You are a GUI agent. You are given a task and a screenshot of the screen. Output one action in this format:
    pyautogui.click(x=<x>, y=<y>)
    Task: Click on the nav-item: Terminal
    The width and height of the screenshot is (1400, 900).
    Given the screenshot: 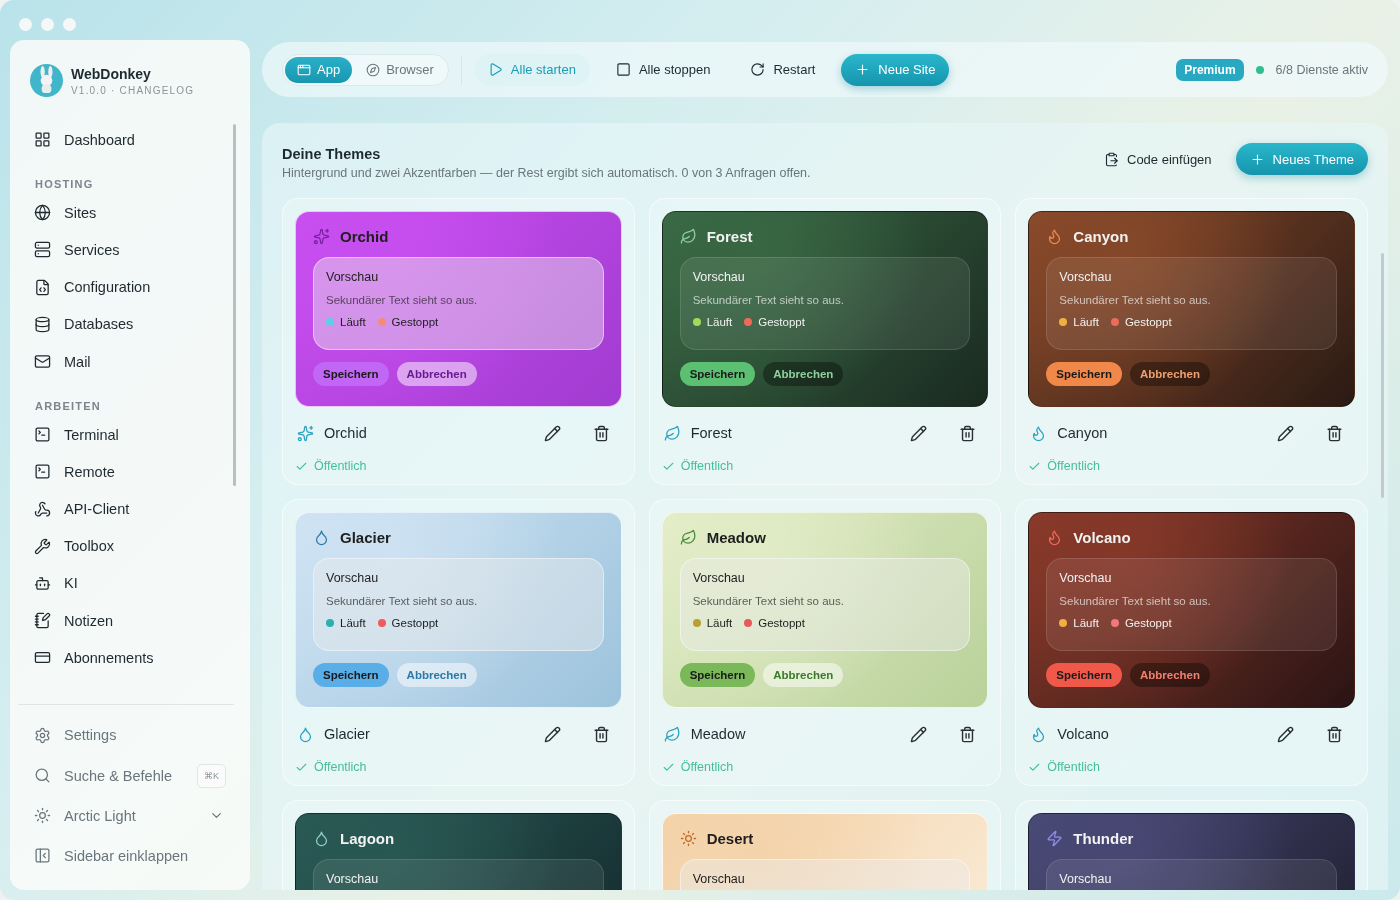 What is the action you would take?
    pyautogui.click(x=133, y=435)
    